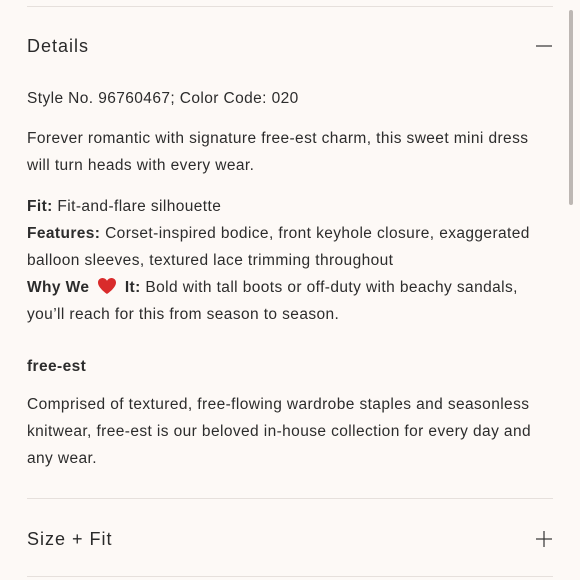 Image resolution: width=580 pixels, height=580 pixels. Describe the element at coordinates (132, 287) in the screenshot. I see `why-label-end: It:` at that location.